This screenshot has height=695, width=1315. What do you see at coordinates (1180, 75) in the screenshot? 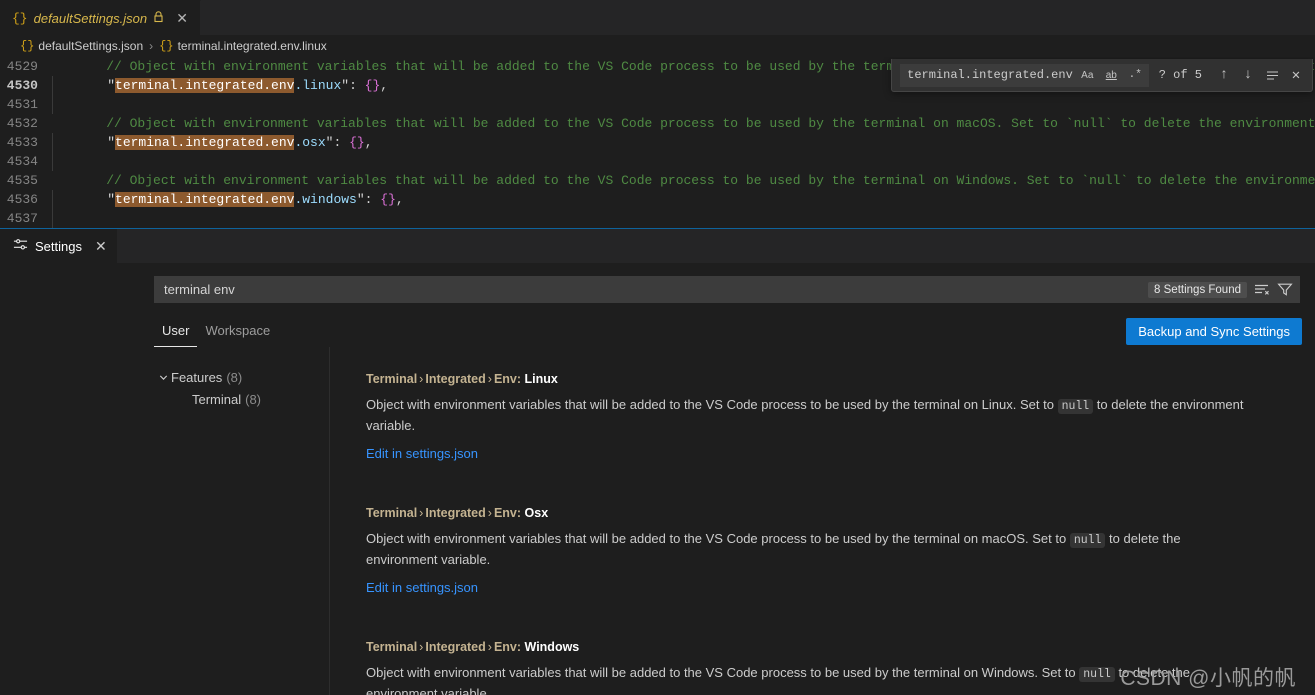
I see `find-match-count: ? of 5` at bounding box center [1180, 75].